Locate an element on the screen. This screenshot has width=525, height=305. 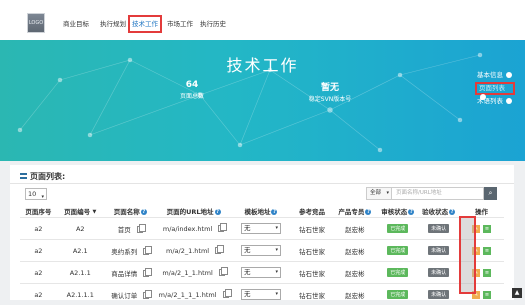
side-link-page-list: 页面列表 is located at coordinates (495, 88).